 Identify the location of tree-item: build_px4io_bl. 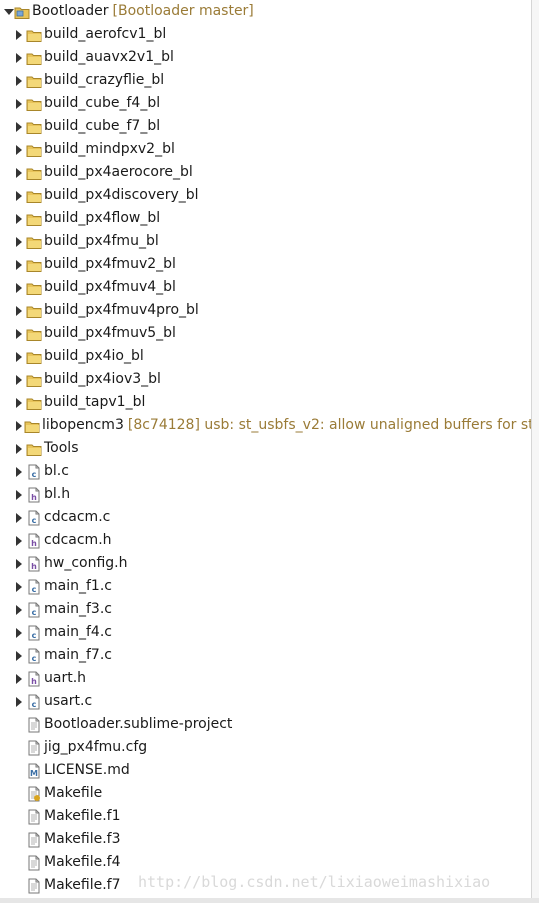
(269, 356).